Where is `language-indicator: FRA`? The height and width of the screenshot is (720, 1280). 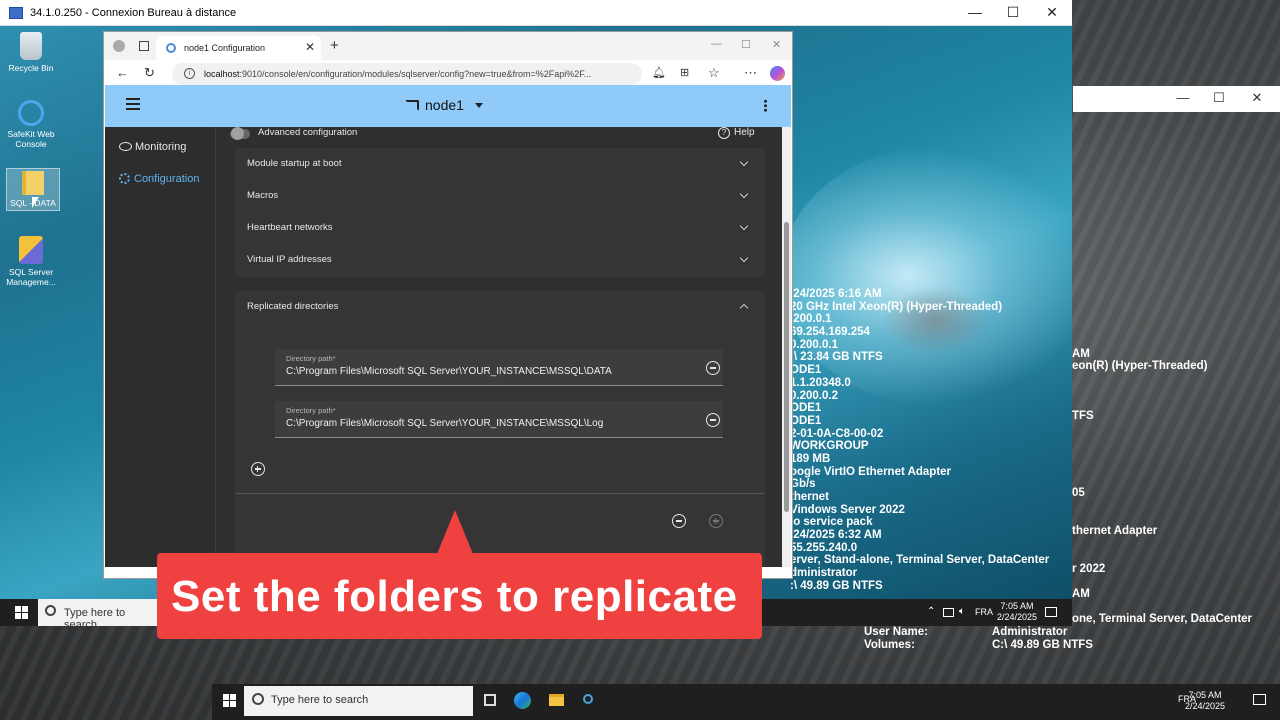
language-indicator: FRA is located at coordinates (984, 612).